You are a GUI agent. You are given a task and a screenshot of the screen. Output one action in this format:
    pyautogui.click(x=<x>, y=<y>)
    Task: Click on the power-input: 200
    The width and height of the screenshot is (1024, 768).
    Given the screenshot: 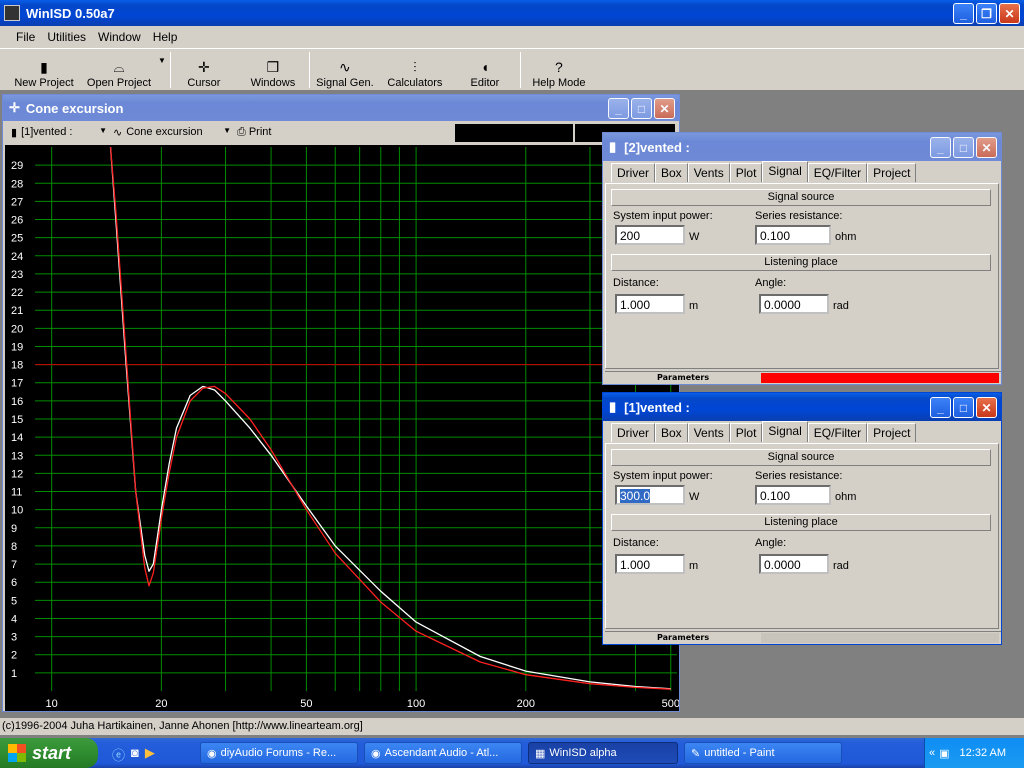 What is the action you would take?
    pyautogui.click(x=650, y=235)
    